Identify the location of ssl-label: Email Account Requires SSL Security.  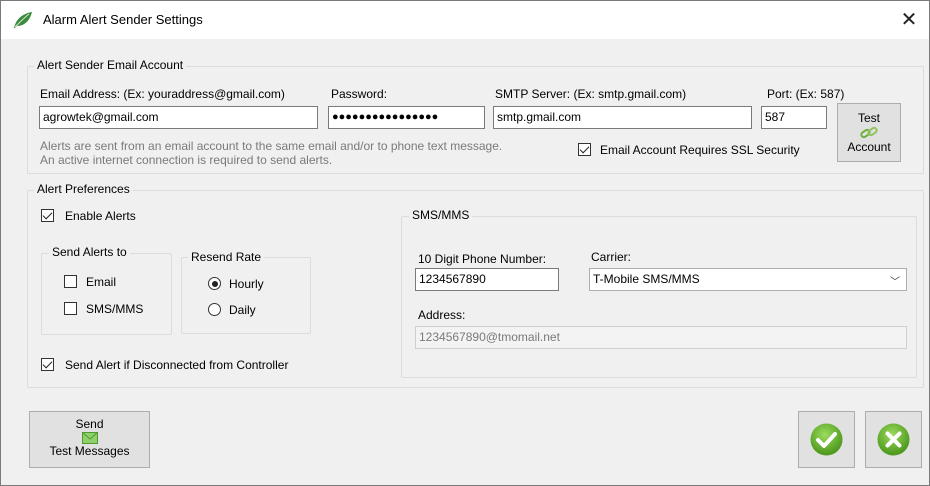
(700, 150).